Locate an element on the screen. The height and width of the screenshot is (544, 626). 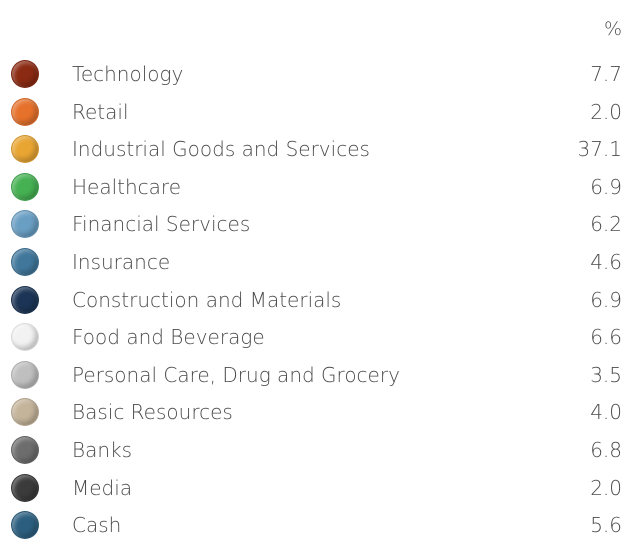
category-label: Industrial Goods and Services is located at coordinates (221, 149).